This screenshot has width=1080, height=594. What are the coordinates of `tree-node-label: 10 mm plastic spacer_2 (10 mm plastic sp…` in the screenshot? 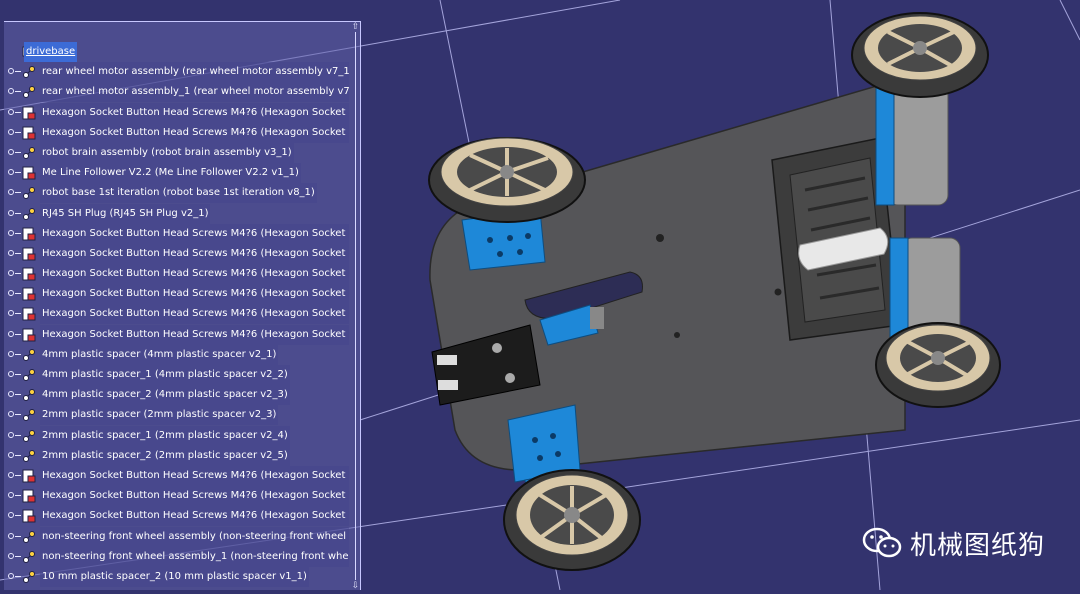 It's located at (174, 576).